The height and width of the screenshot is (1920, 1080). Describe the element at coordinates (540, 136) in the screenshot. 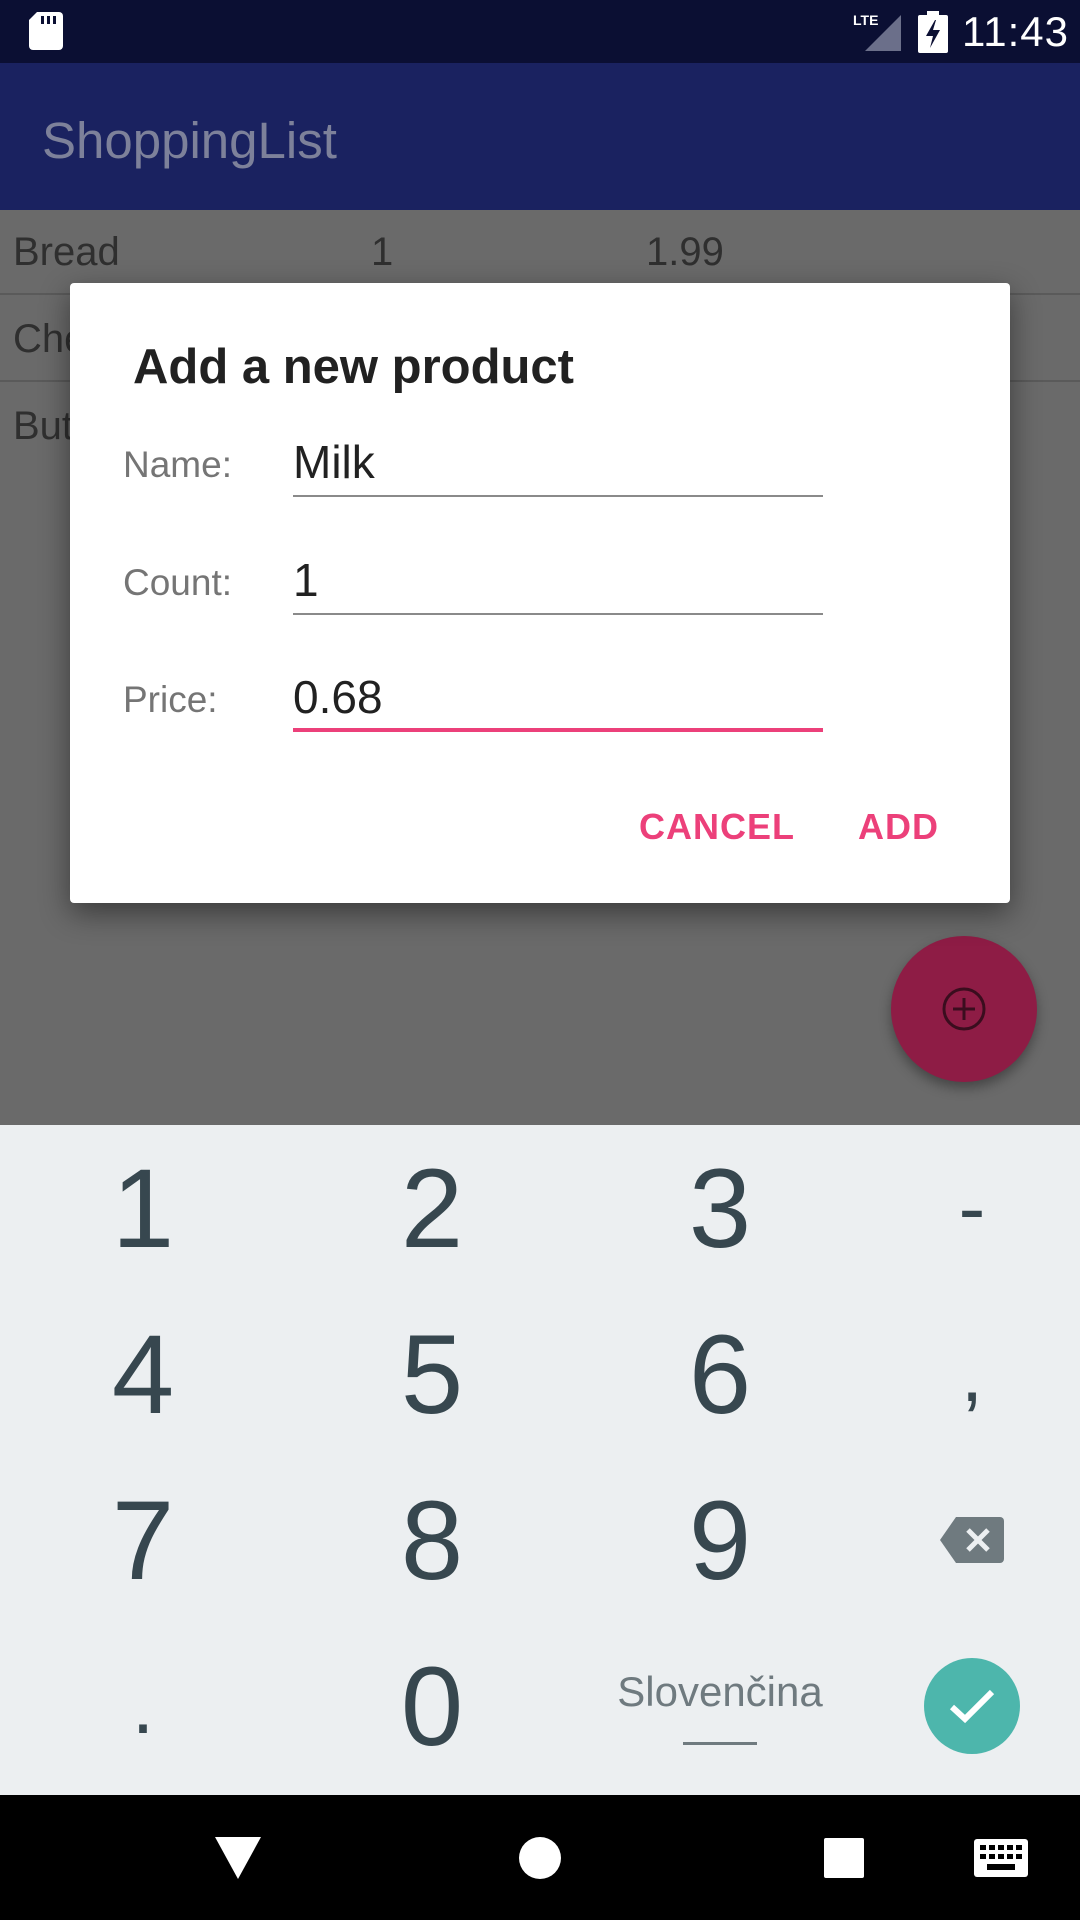

I see `app-bar: ShoppingList` at that location.